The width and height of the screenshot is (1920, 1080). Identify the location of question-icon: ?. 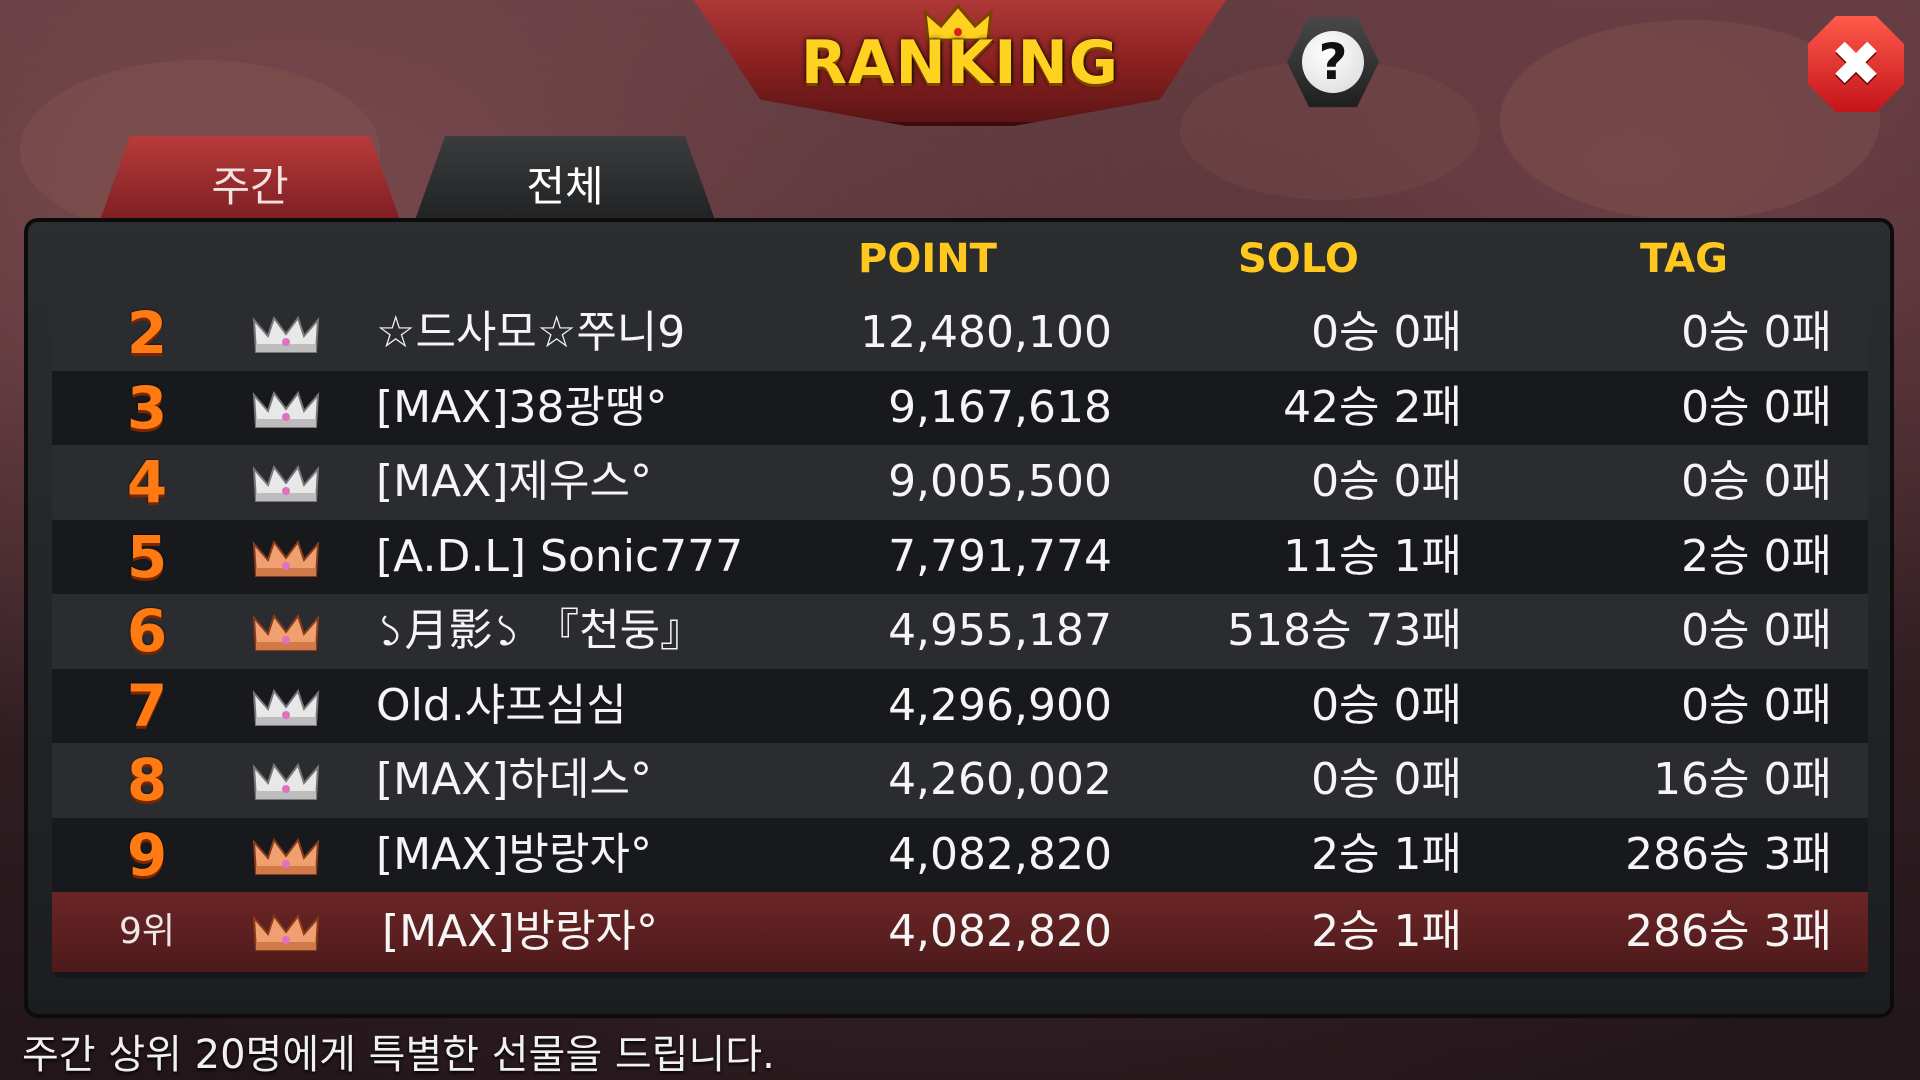
(1333, 62).